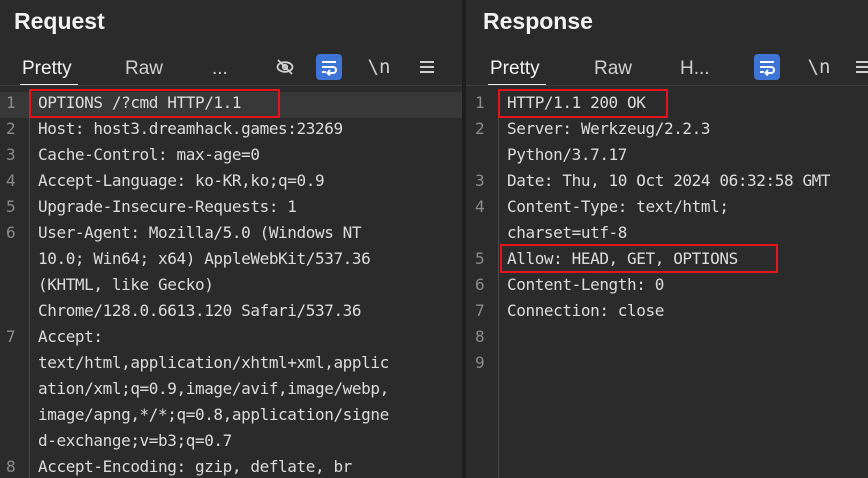 This screenshot has width=868, height=478. Describe the element at coordinates (667, 287) in the screenshot. I see `code-line: 6 Content-Length: 0` at that location.